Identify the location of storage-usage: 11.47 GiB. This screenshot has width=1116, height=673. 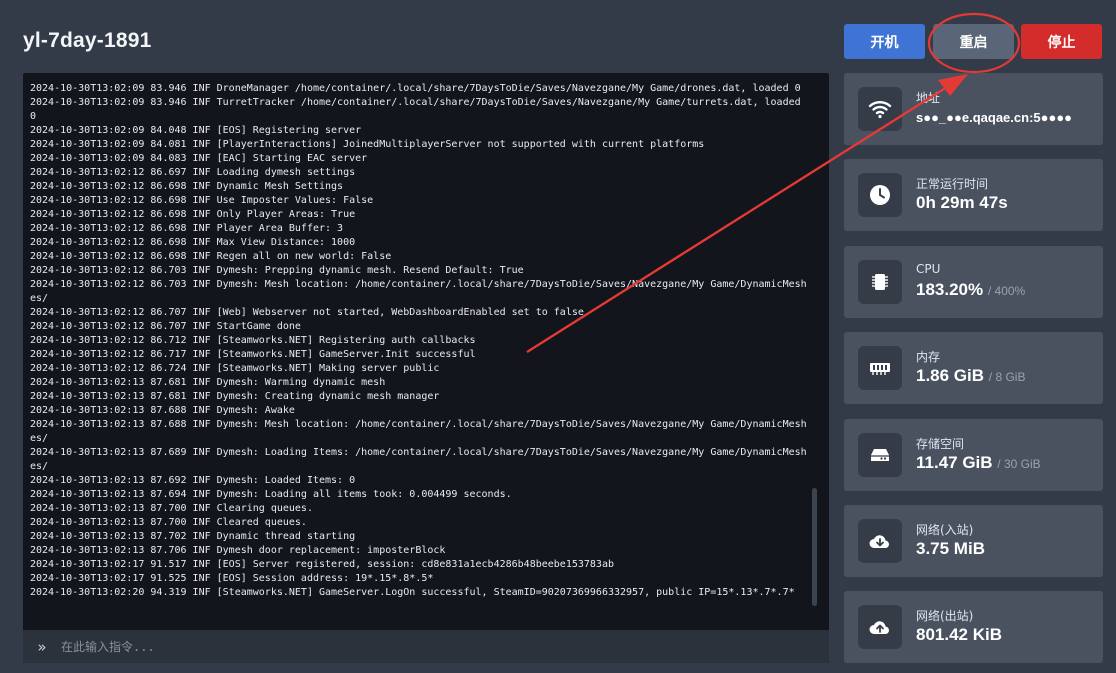
(954, 462).